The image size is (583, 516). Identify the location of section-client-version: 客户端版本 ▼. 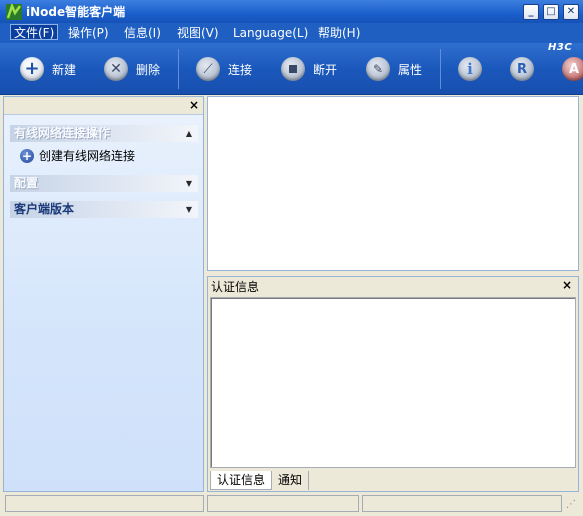
(104, 209).